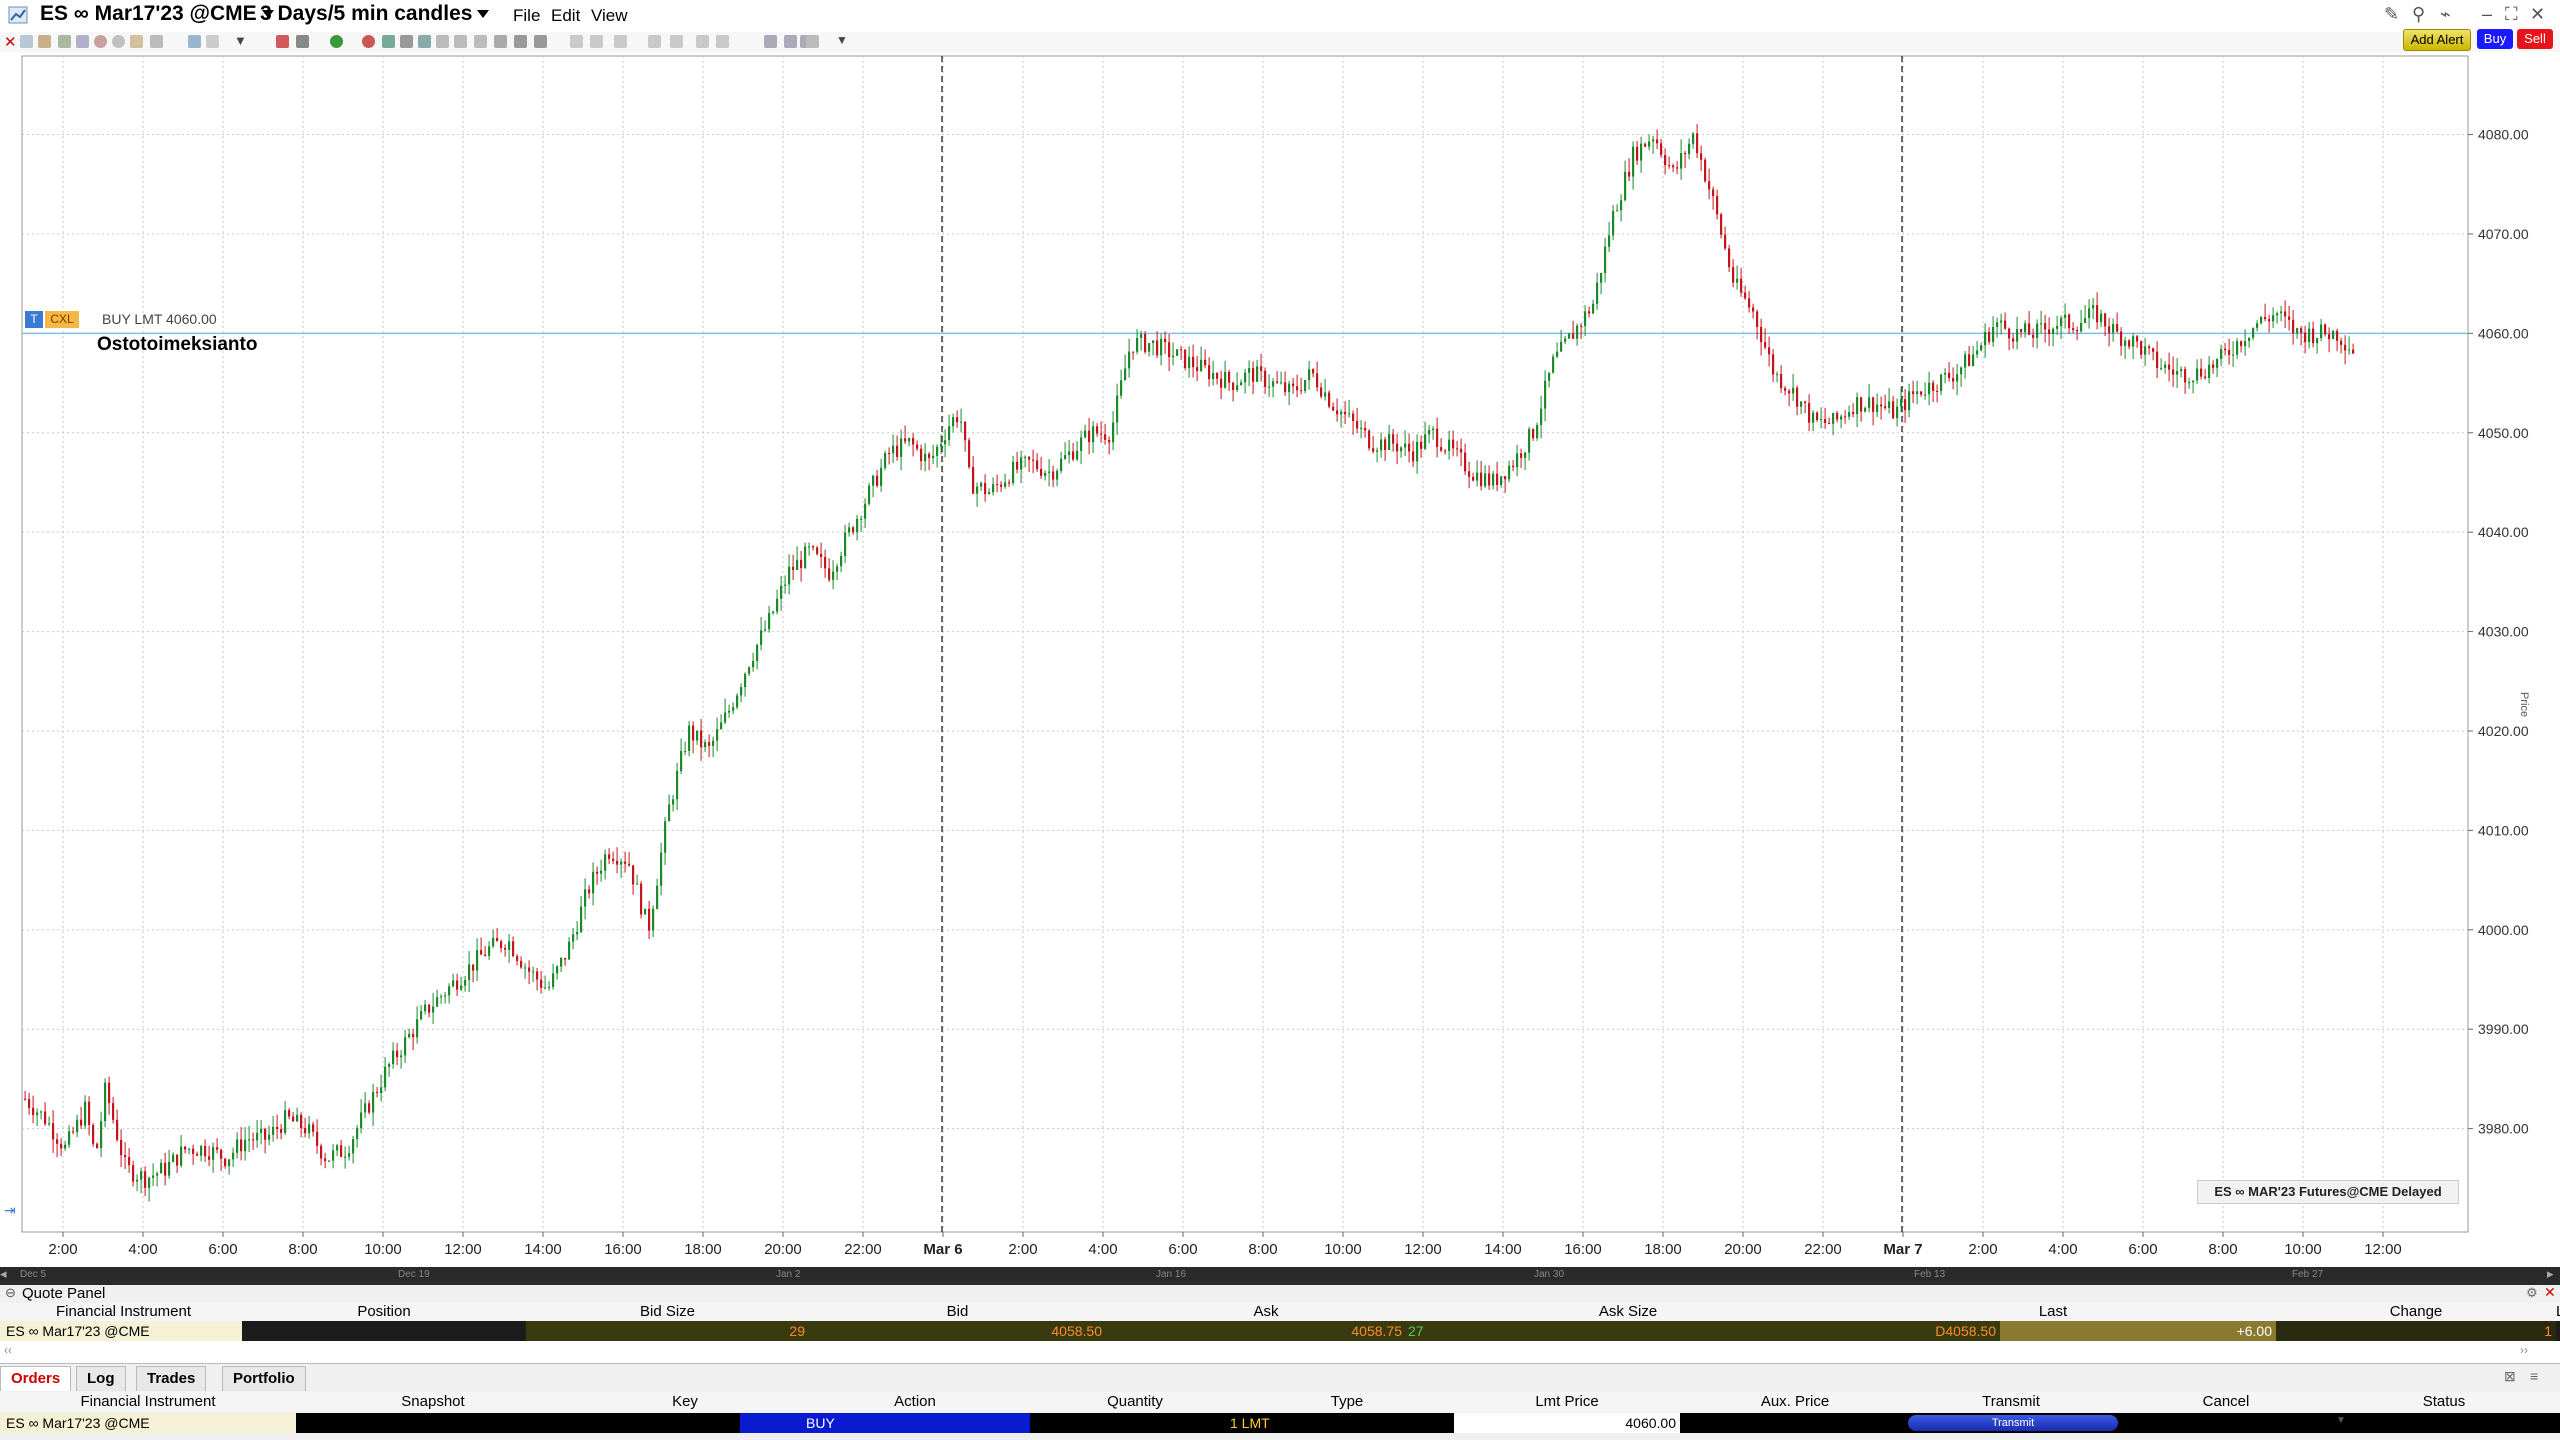 This screenshot has height=1440, width=2560. Describe the element at coordinates (1242, 1423) in the screenshot. I see `order-quantity-type: 1 LMT` at that location.